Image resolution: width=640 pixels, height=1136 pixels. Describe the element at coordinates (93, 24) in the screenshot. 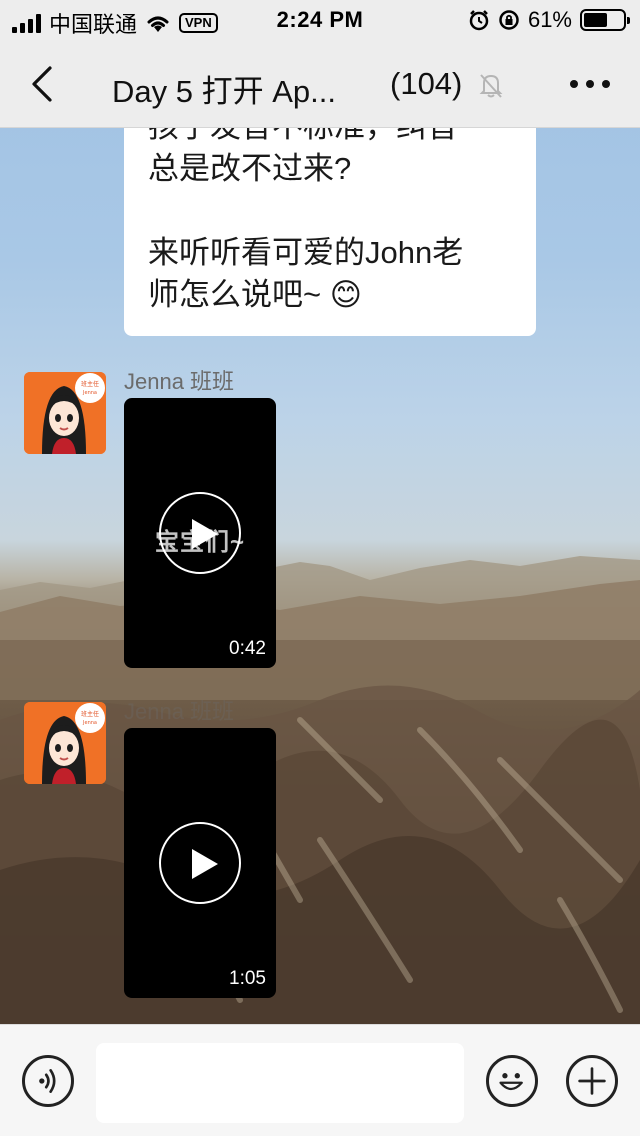

I see `carrier-name: 中国联通` at that location.